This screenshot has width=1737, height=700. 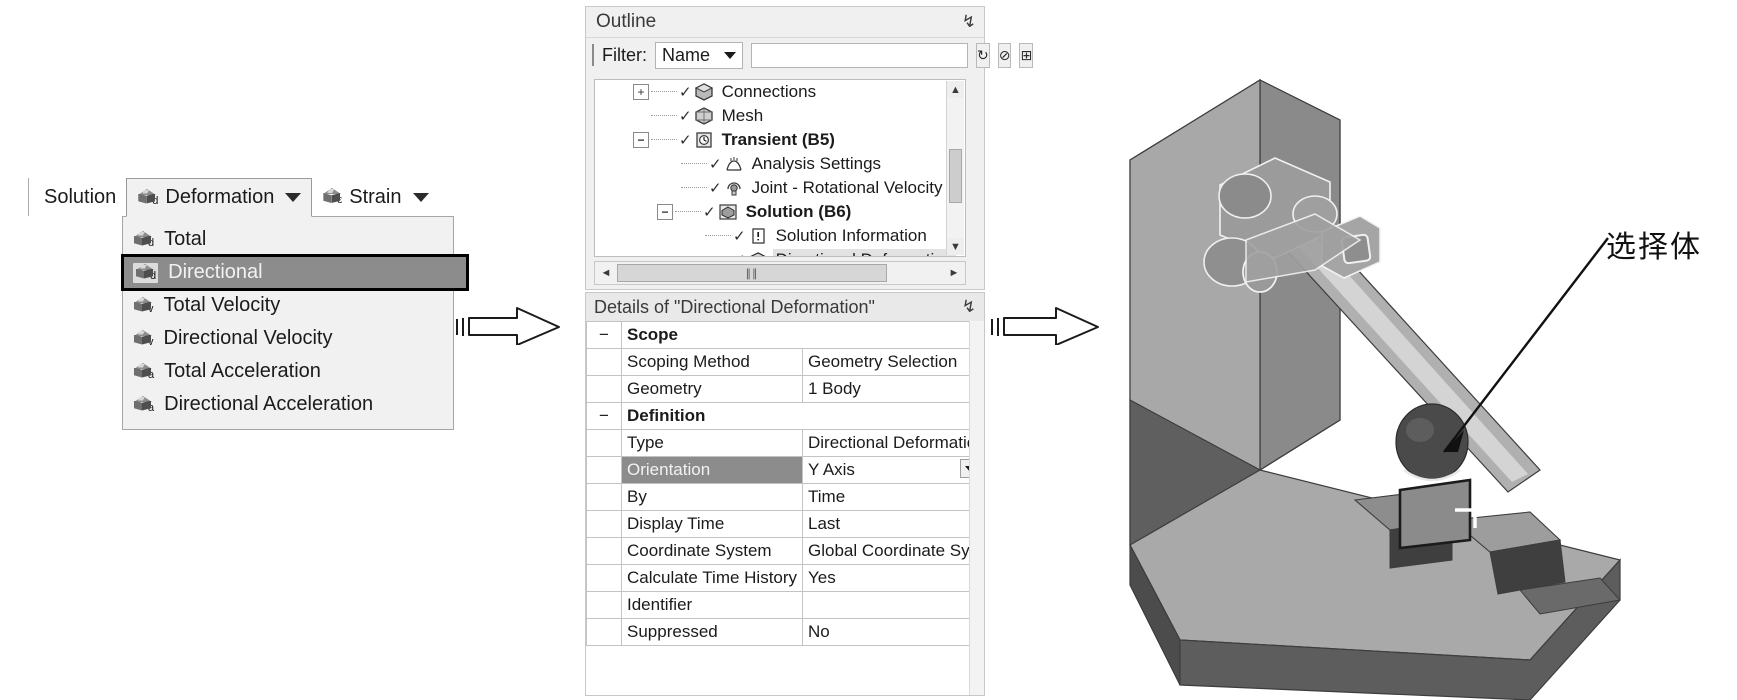 I want to click on tree-vertical-scrollbar: ▲ ‖‖ ▼, so click(x=955, y=168).